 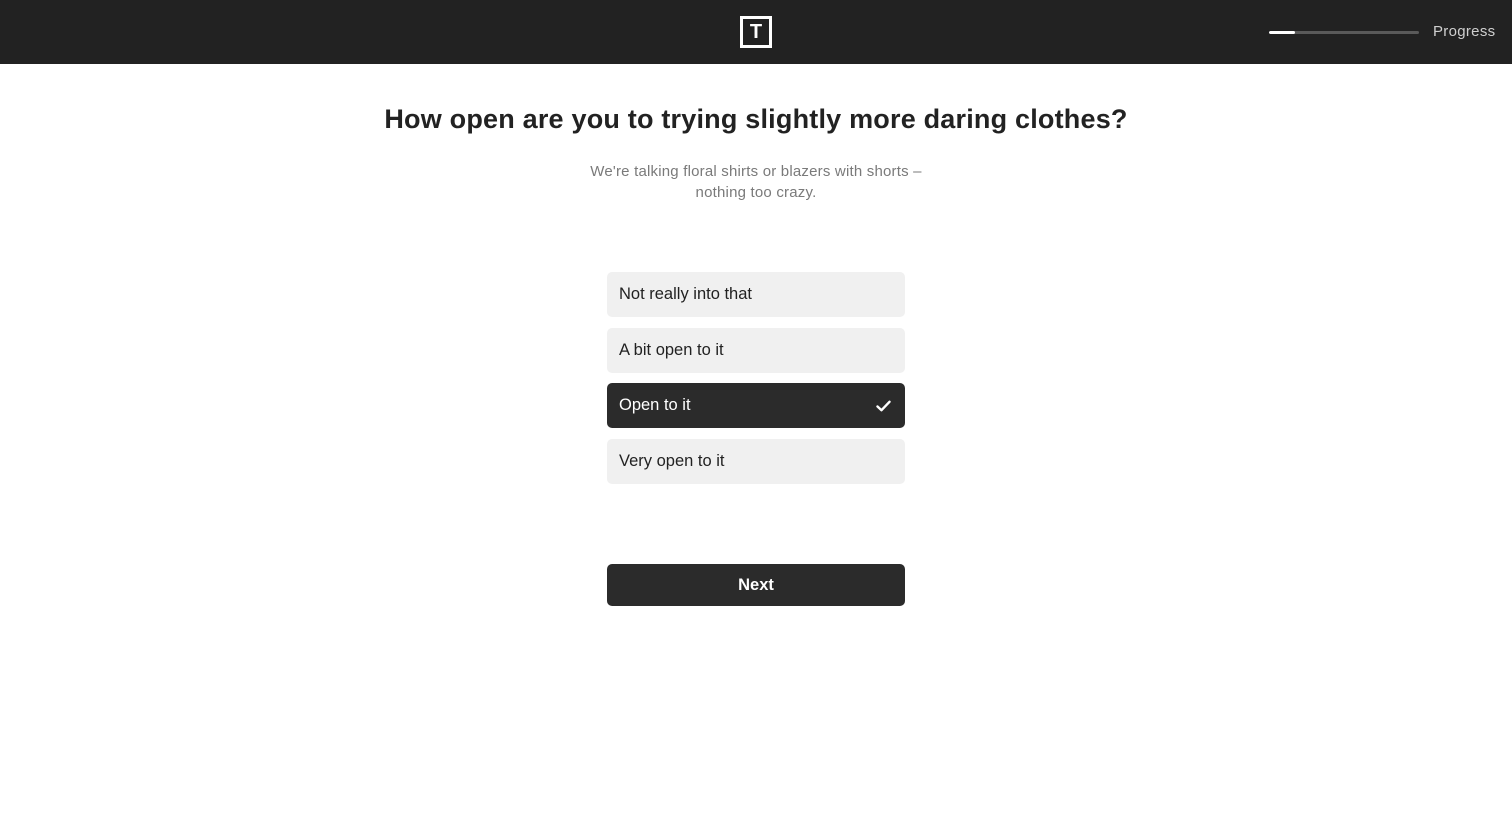 I want to click on progress-bar-fill, so click(x=1282, y=32).